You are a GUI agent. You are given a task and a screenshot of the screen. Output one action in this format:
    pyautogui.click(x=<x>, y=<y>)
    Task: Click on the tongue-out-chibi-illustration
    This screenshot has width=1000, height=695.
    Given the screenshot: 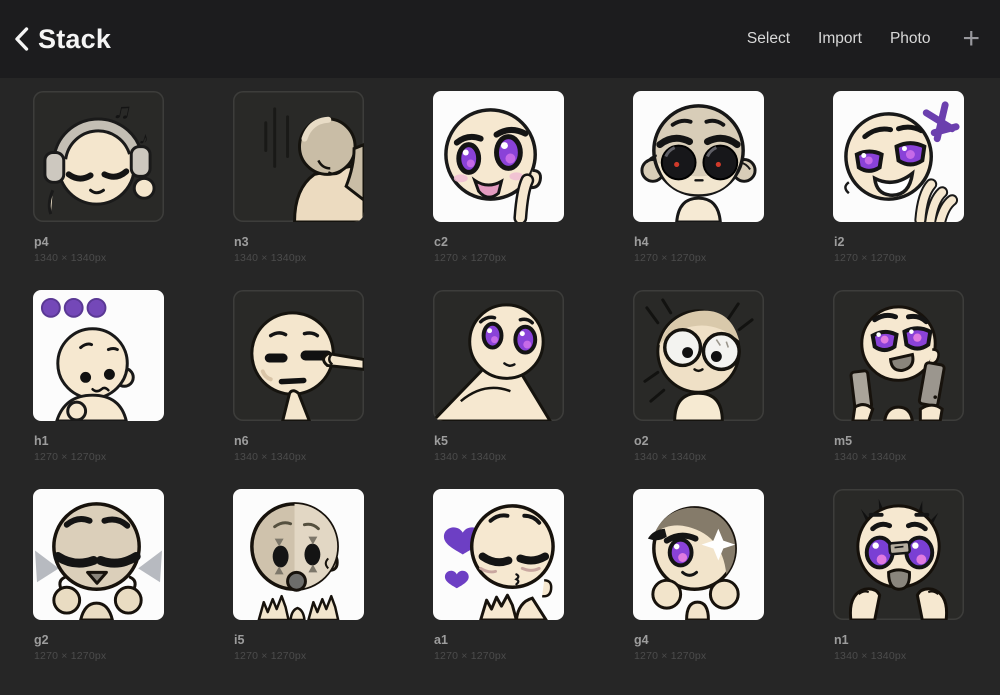 What is the action you would take?
    pyautogui.click(x=493, y=165)
    